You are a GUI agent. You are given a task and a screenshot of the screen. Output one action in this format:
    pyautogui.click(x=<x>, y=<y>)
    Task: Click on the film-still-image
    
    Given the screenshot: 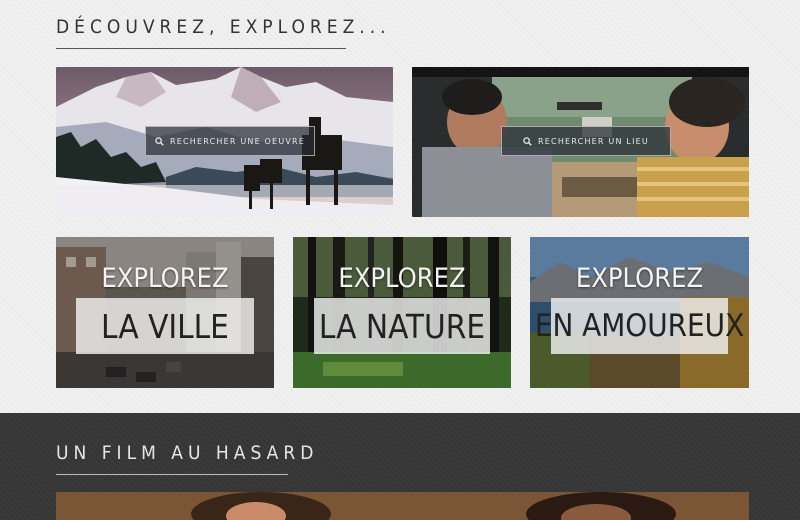 What is the action you would take?
    pyautogui.click(x=402, y=506)
    